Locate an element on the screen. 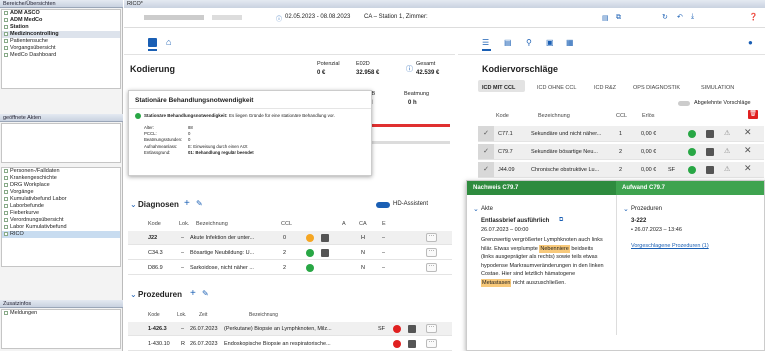 The height and width of the screenshot is (351, 765). doc-item: Verordnungsübersicht is located at coordinates (61, 220).